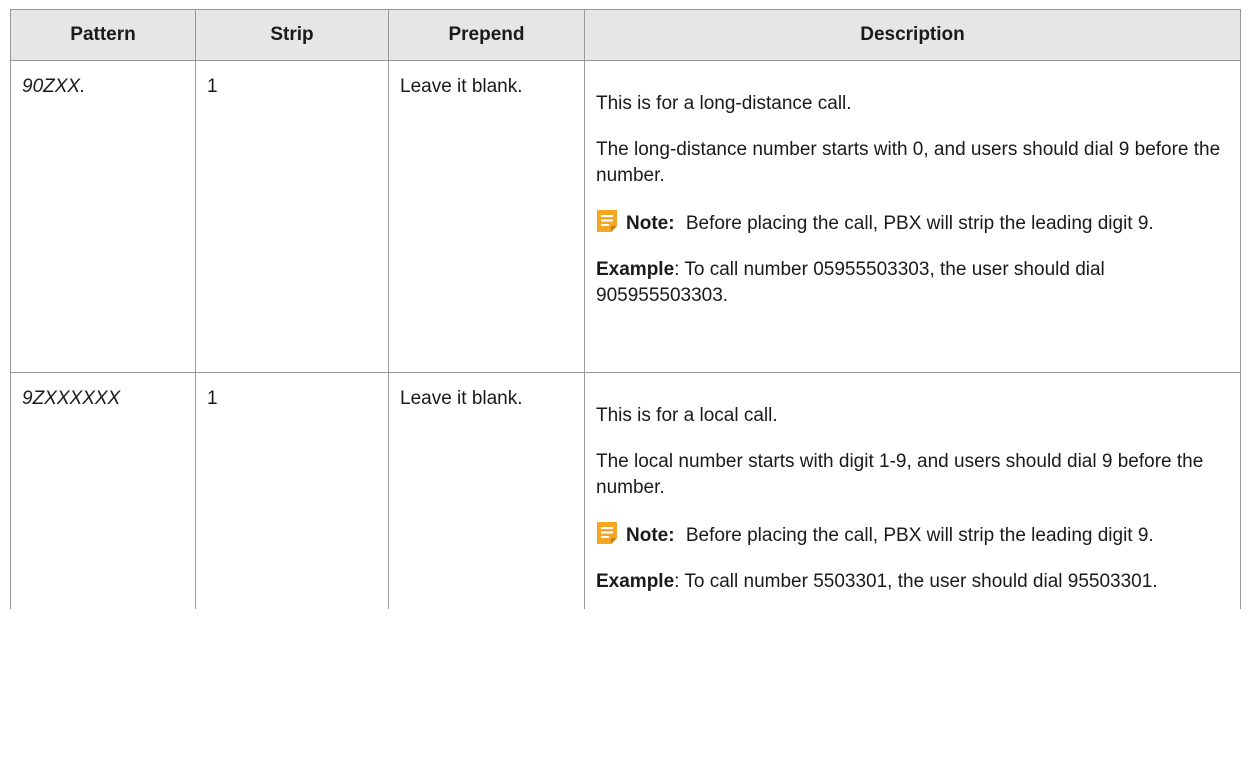 The width and height of the screenshot is (1250, 770). What do you see at coordinates (912, 35) in the screenshot?
I see `column-header-description: Description` at bounding box center [912, 35].